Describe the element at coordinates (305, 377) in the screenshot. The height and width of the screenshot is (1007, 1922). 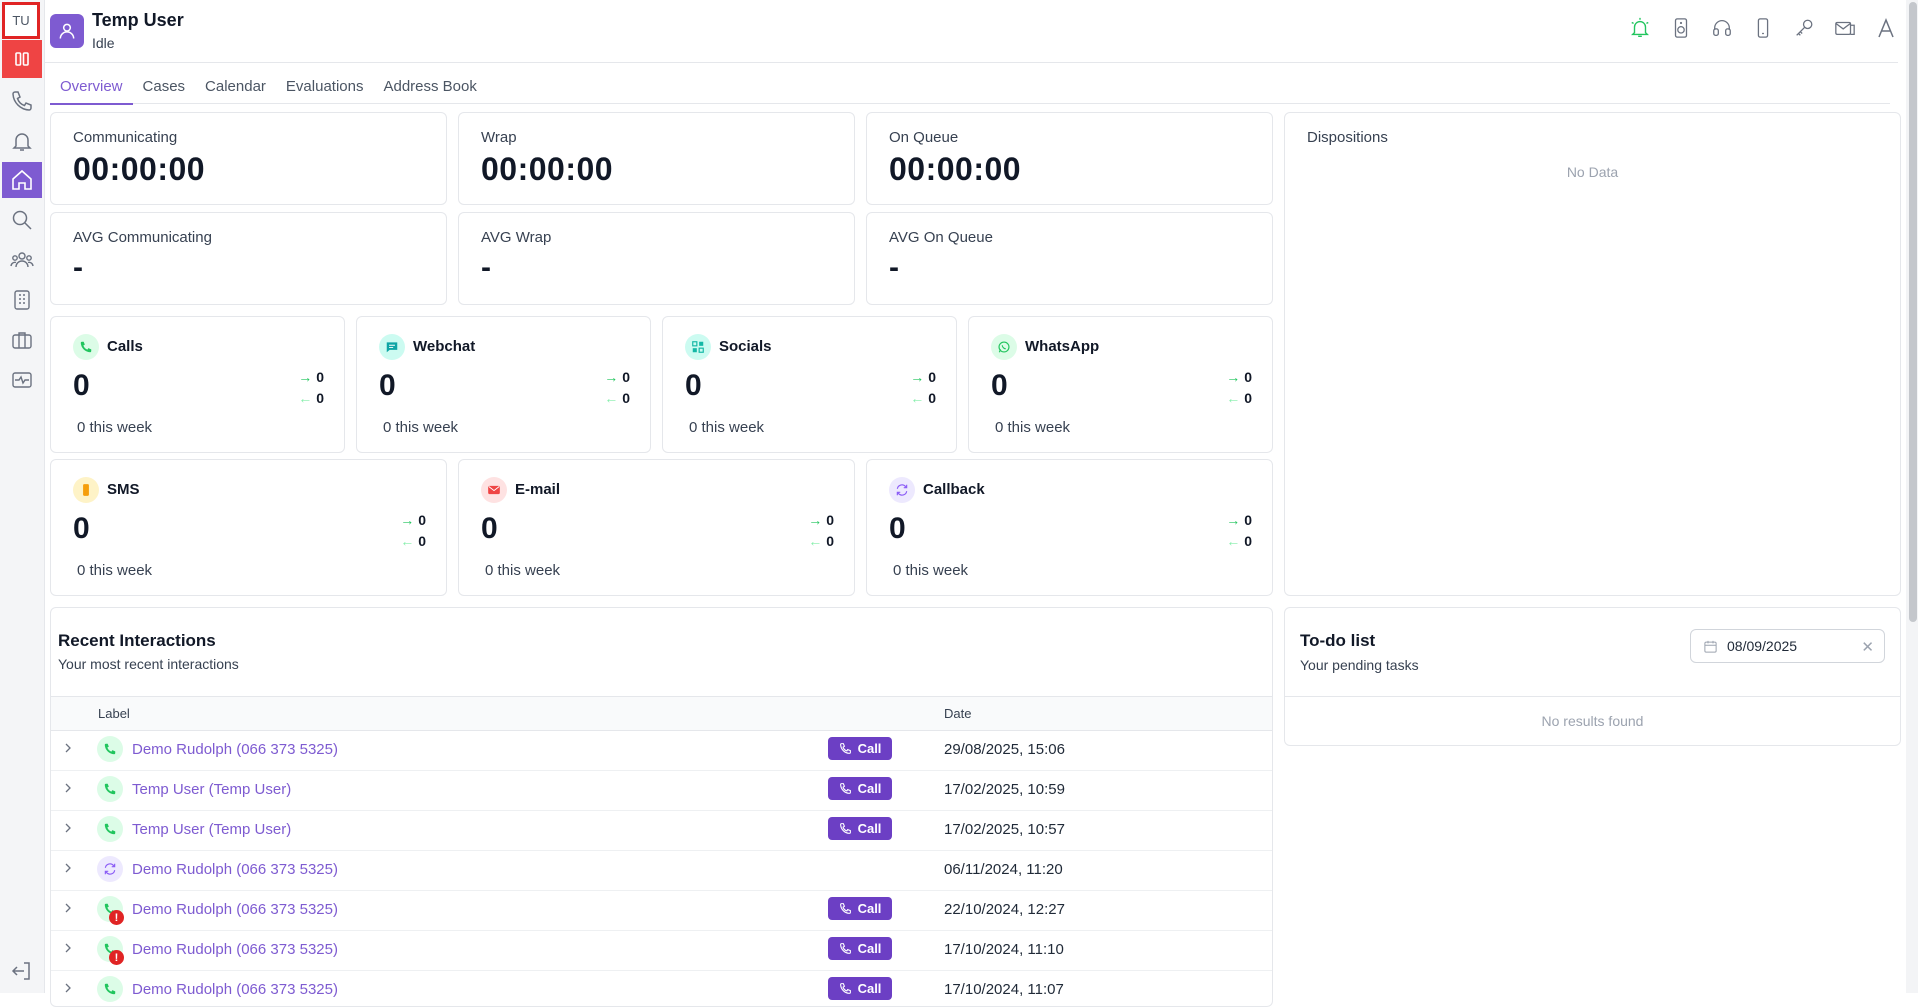
I see `arrow-right-icon: →` at that location.